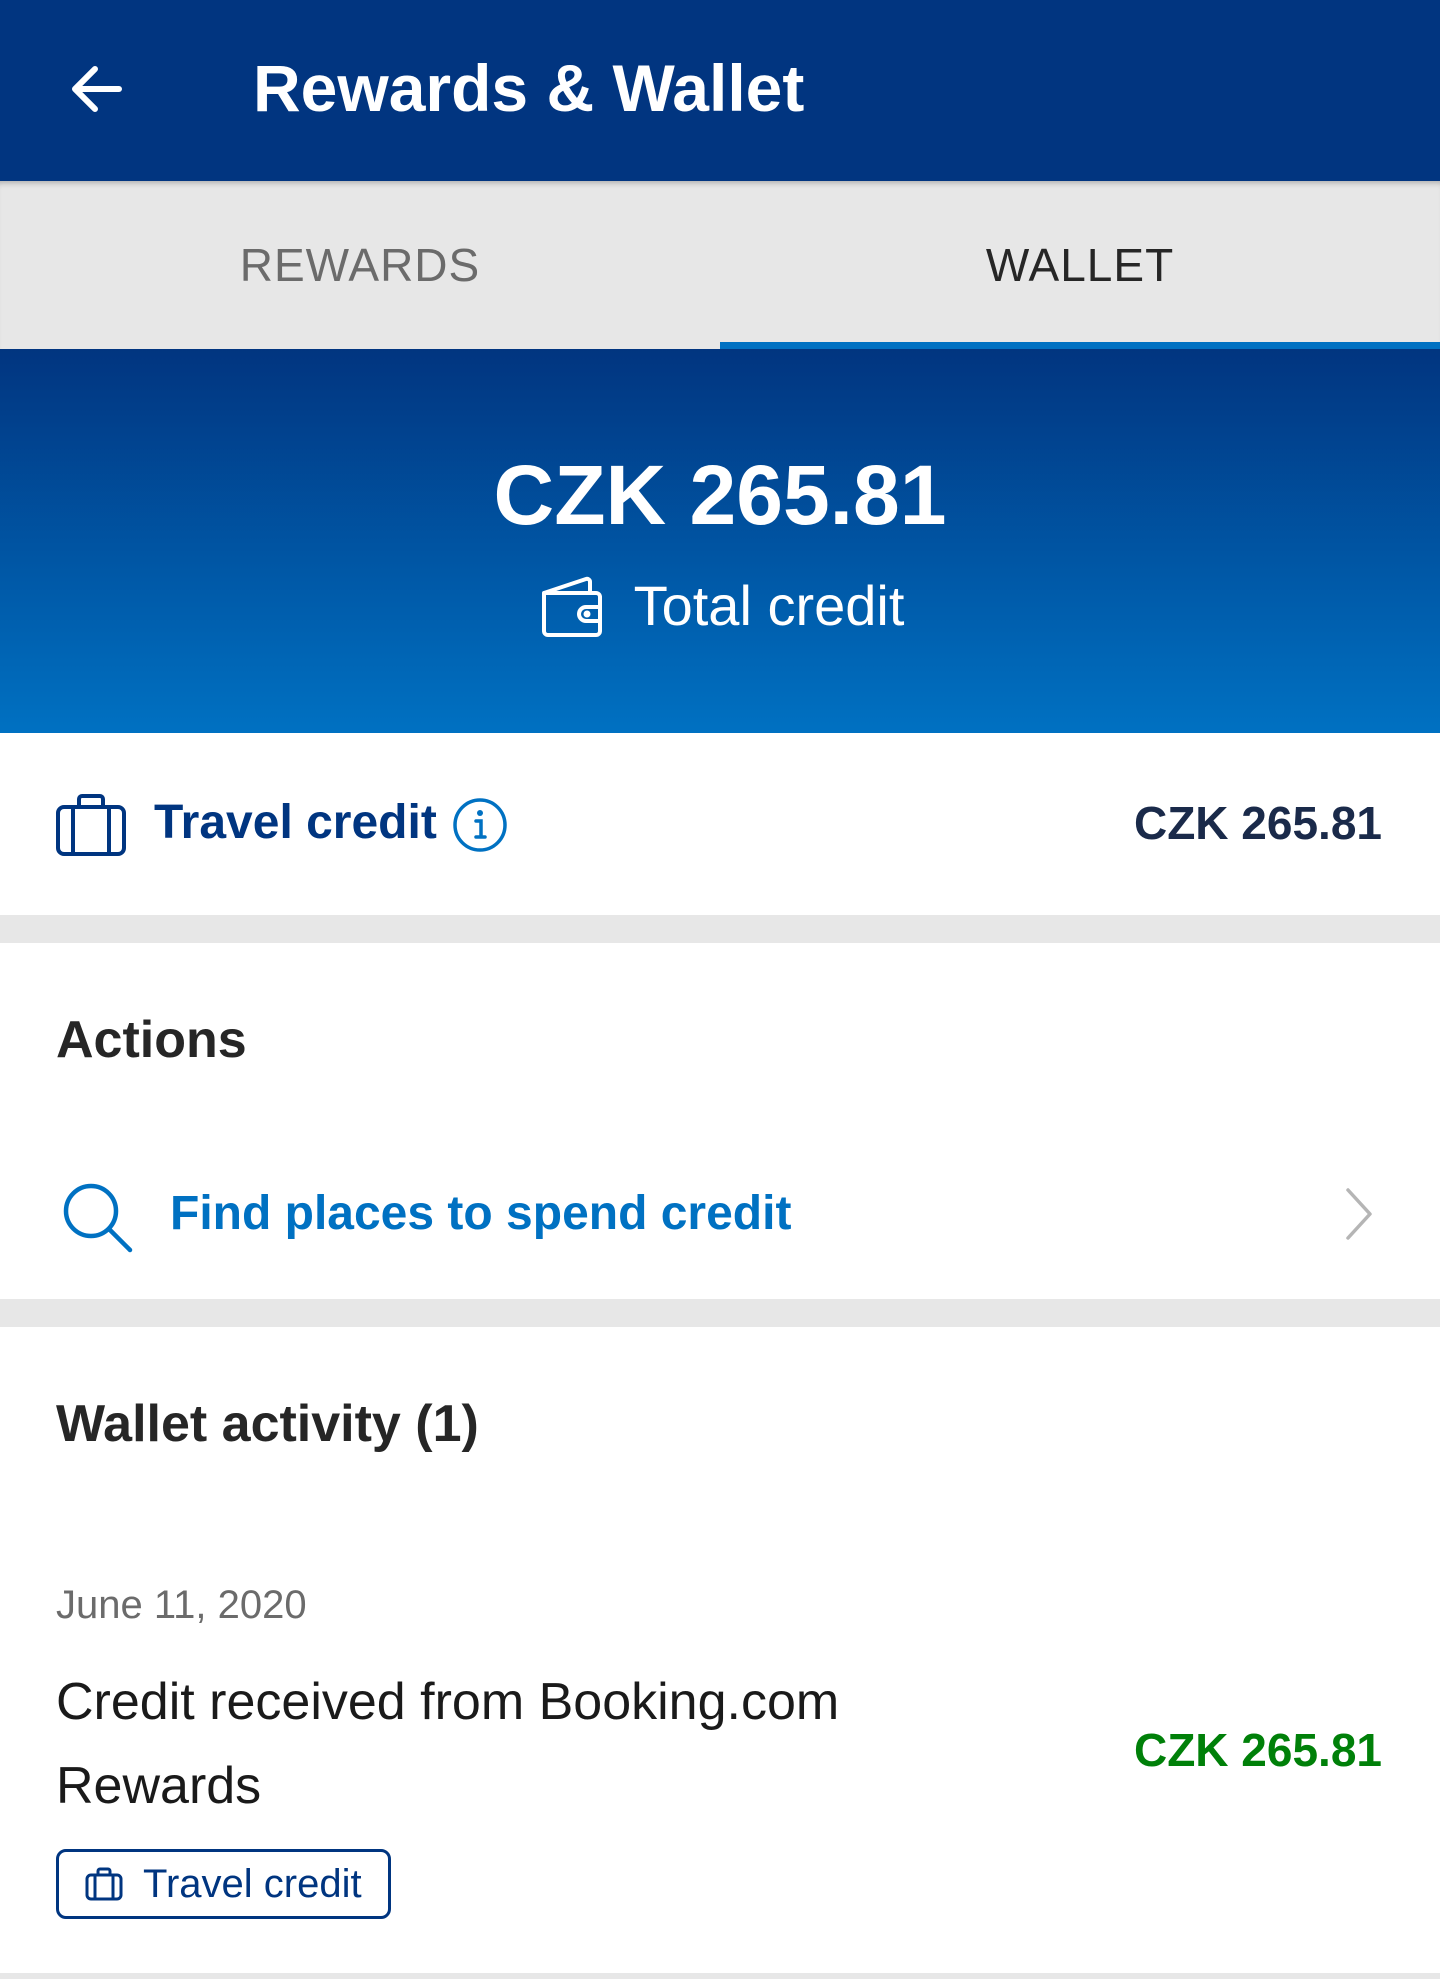  What do you see at coordinates (448, 1744) in the screenshot?
I see `activity-description: Credit received from Booking.com Rewards` at bounding box center [448, 1744].